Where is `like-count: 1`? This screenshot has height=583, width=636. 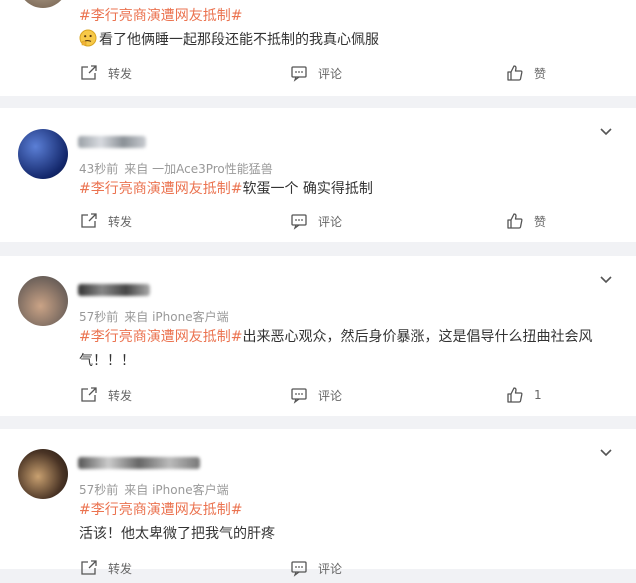 like-count: 1 is located at coordinates (538, 395).